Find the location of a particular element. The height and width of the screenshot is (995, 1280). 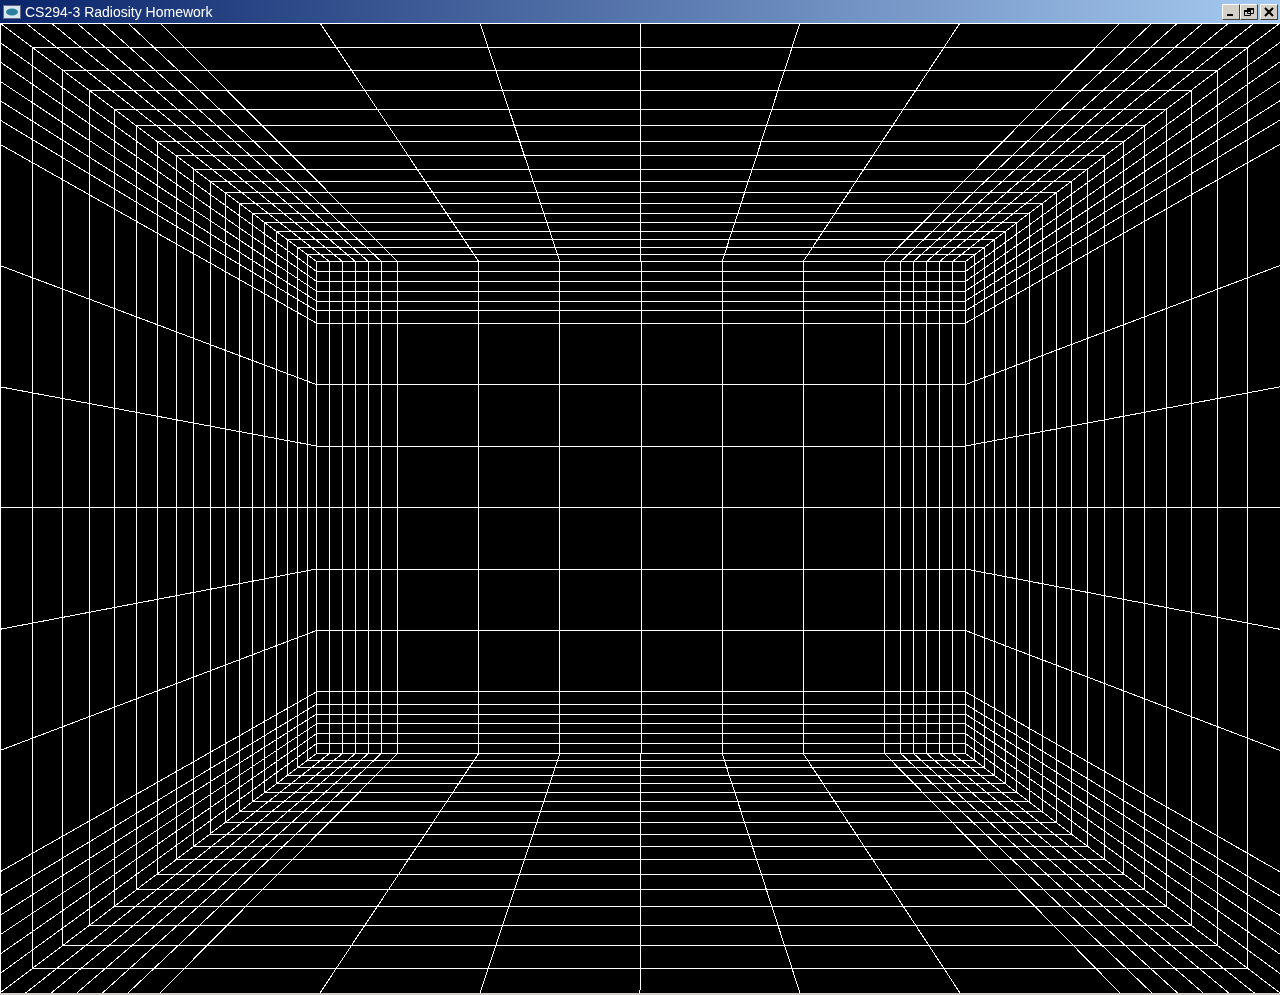

app-icon is located at coordinates (12, 11).